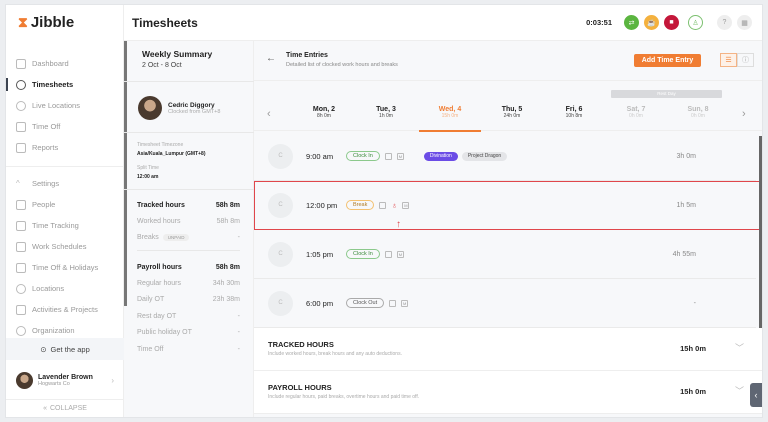 The height and width of the screenshot is (422, 768). Describe the element at coordinates (188, 299) in the screenshot. I see `daily-ot-row: Daily OT 23h 38m` at that location.